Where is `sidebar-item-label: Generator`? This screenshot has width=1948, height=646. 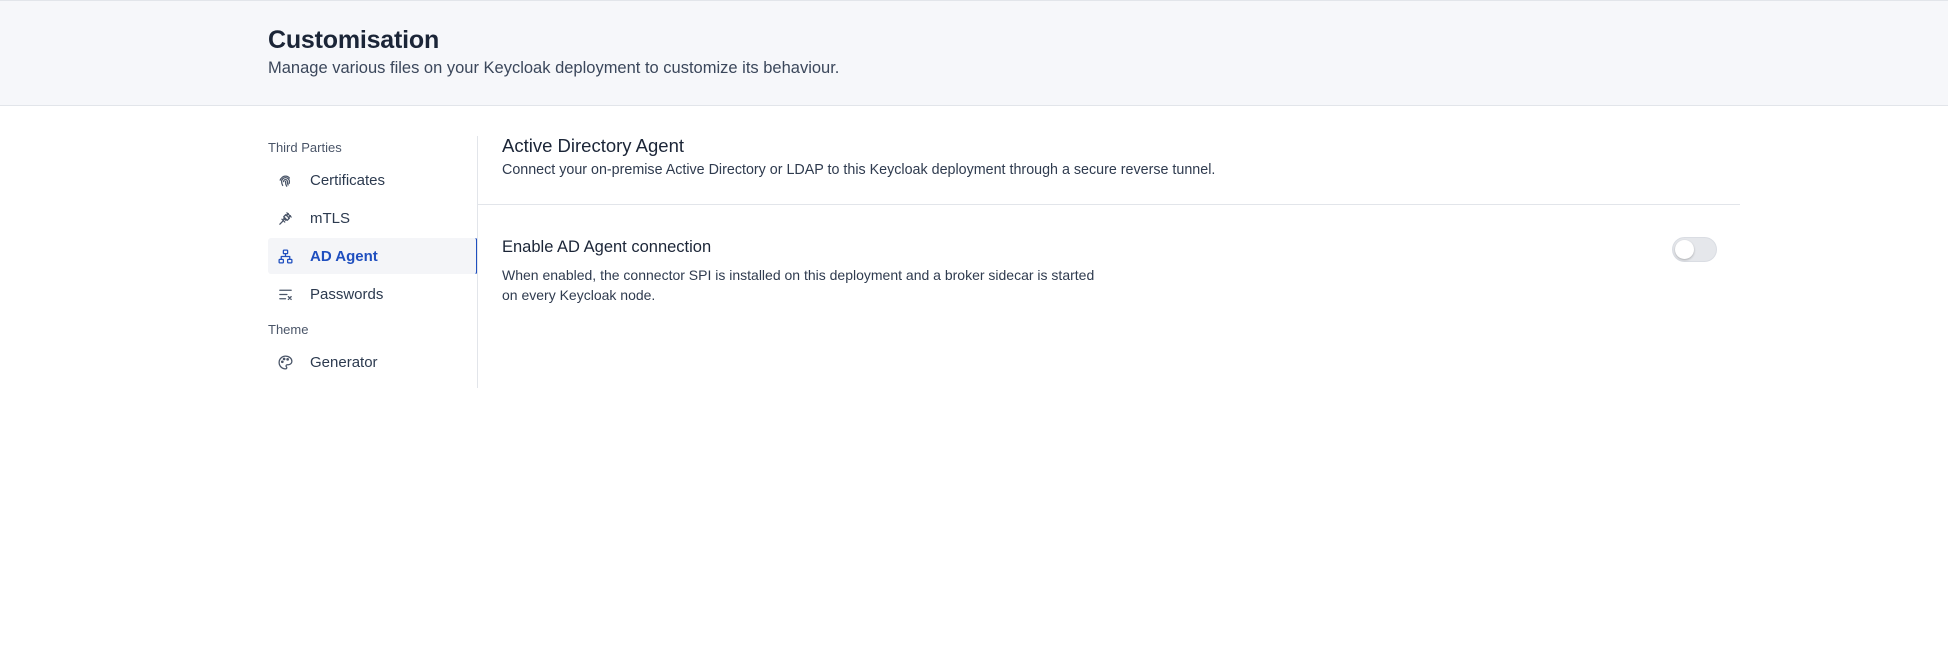 sidebar-item-label: Generator is located at coordinates (344, 362).